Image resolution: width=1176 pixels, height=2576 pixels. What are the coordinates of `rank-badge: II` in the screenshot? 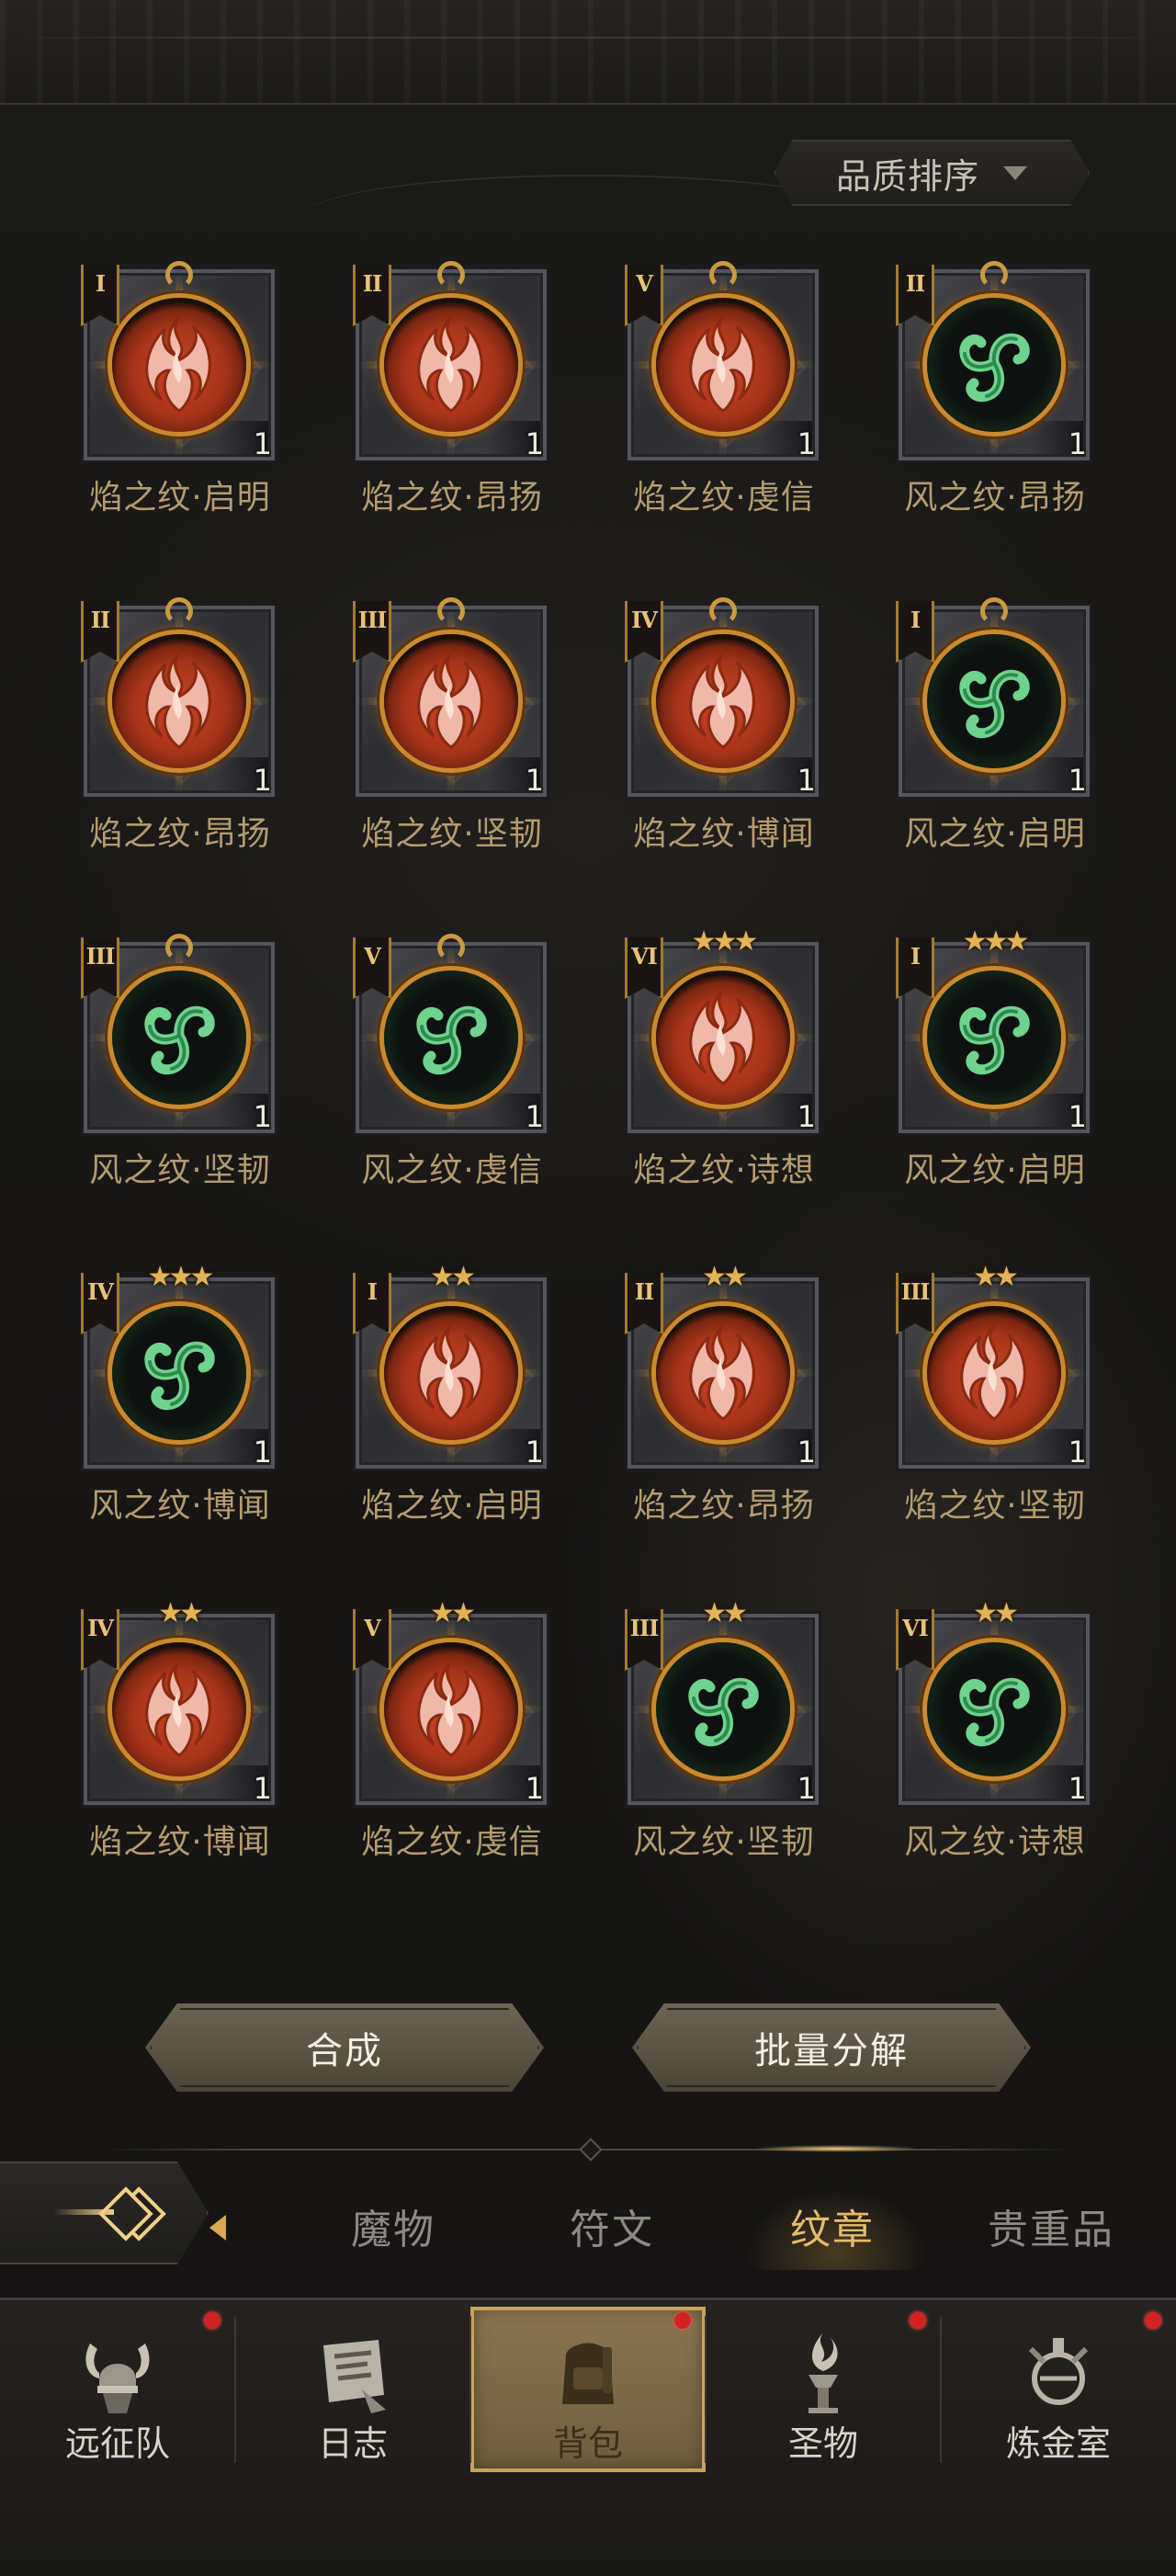 It's located at (100, 632).